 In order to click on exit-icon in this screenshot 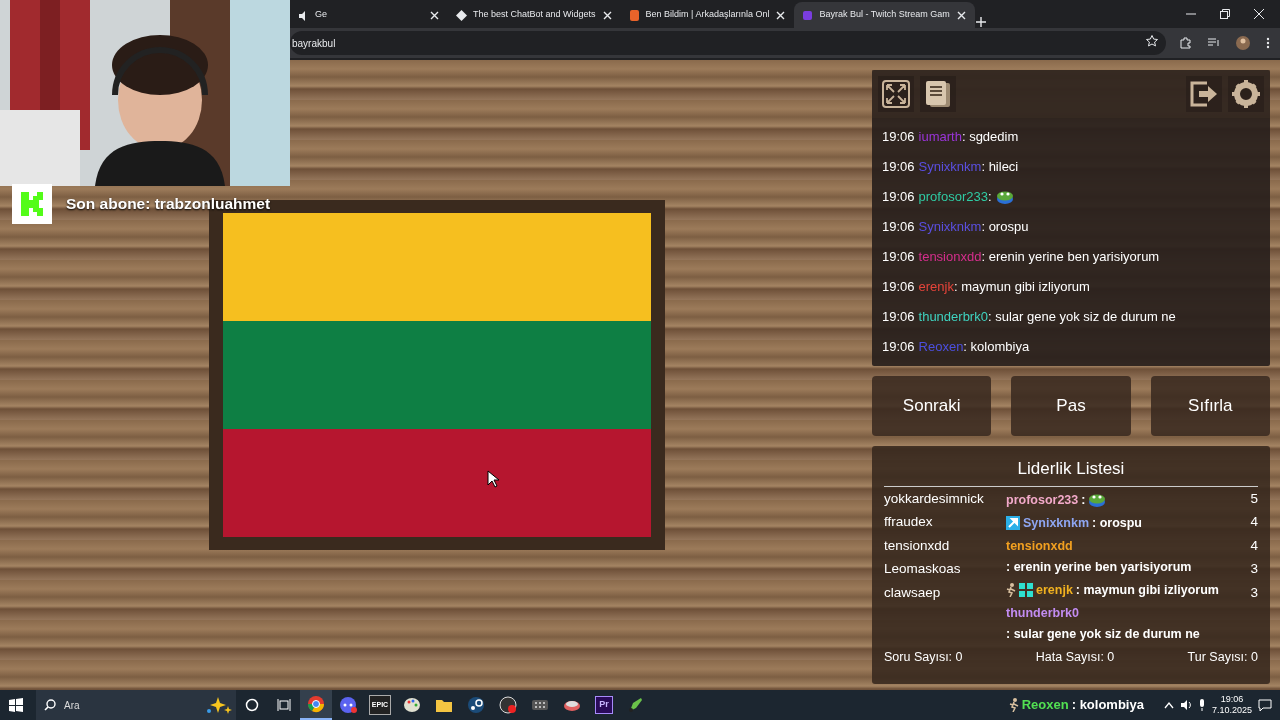, I will do `click(1204, 94)`.